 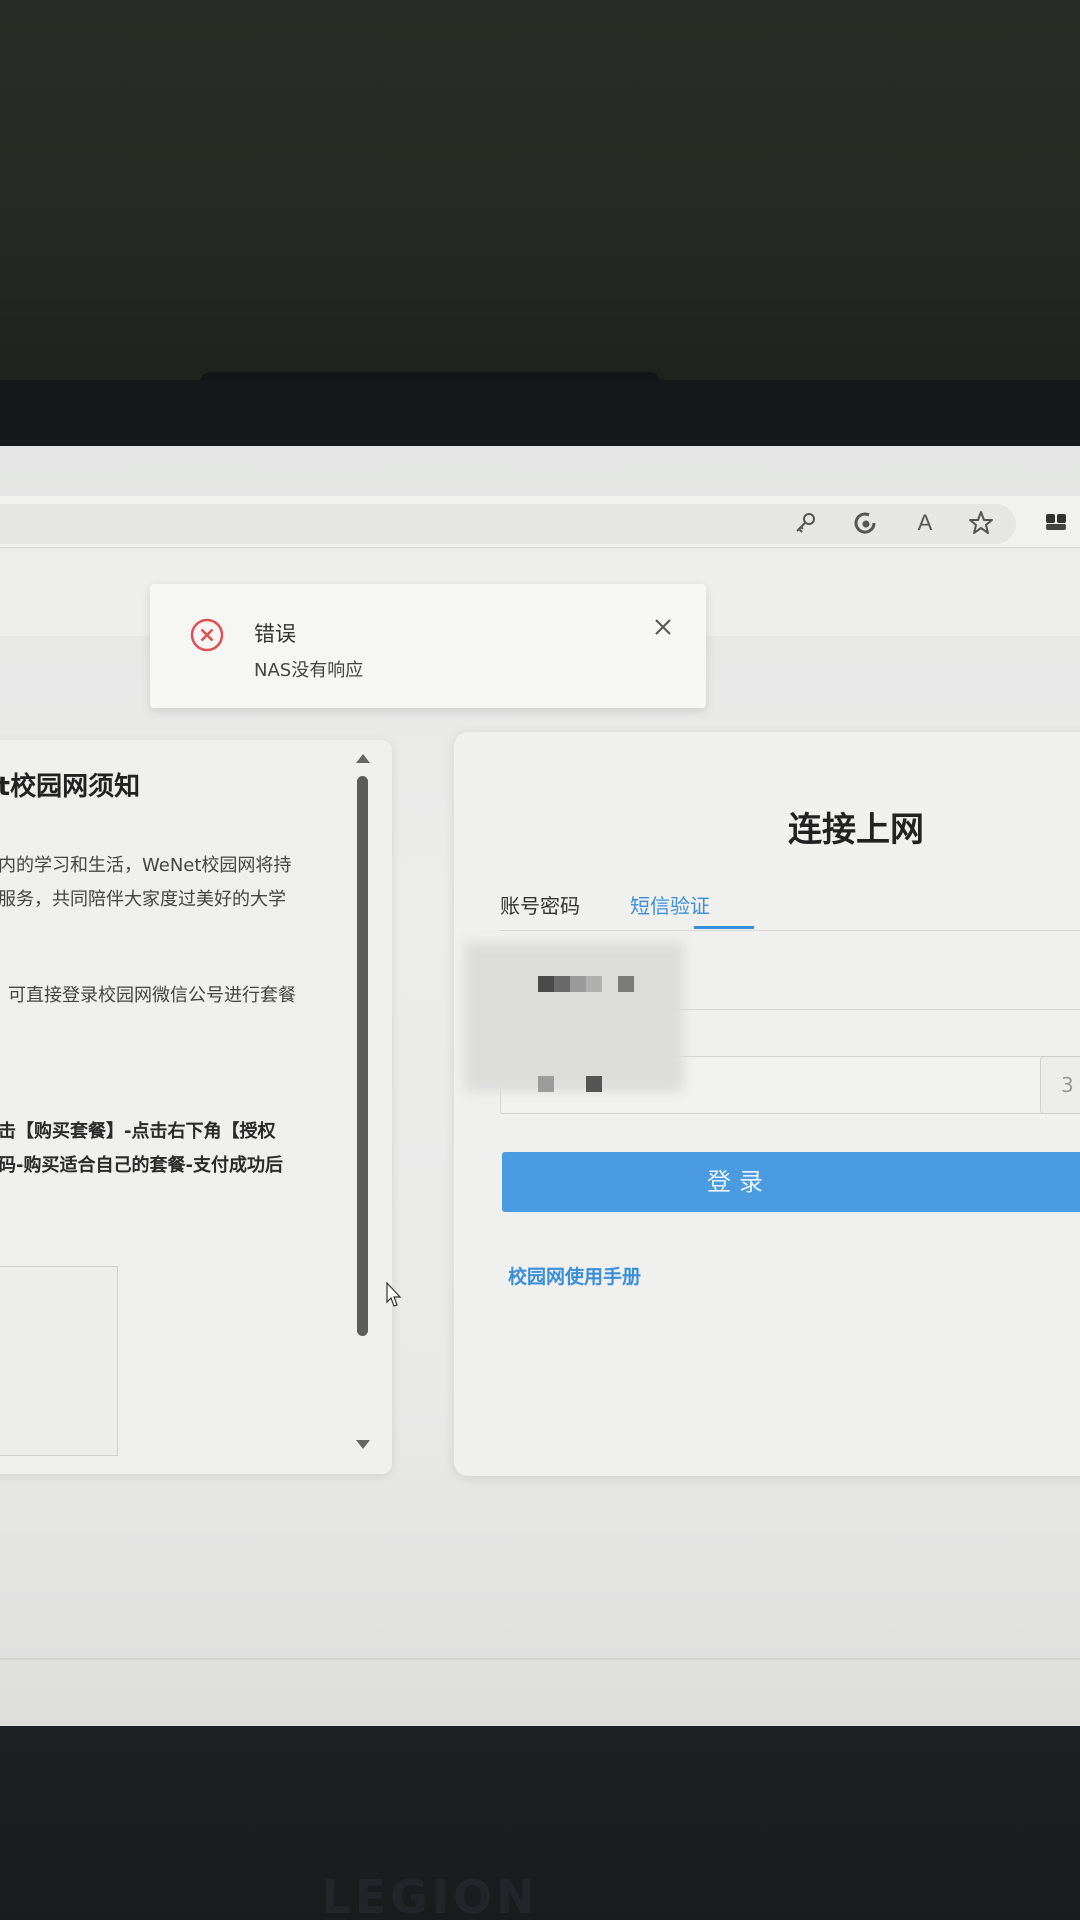 I want to click on laptop-brand-logo: LEGION, so click(x=430, y=1895).